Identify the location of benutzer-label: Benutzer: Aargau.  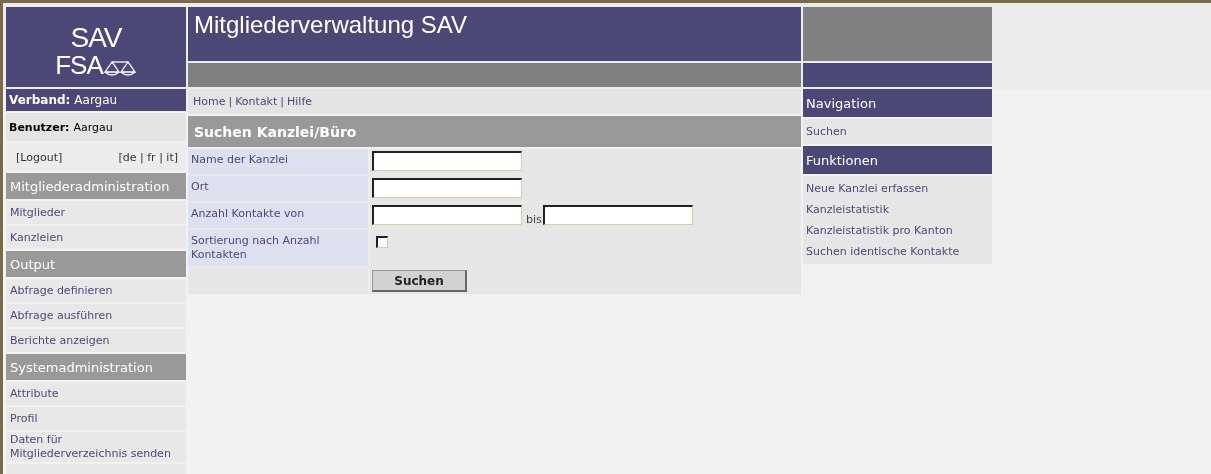
(96, 127).